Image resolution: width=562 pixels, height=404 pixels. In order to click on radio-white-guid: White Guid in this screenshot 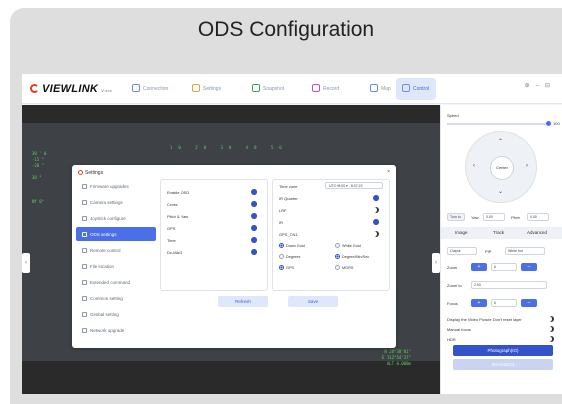, I will do `click(348, 245)`.